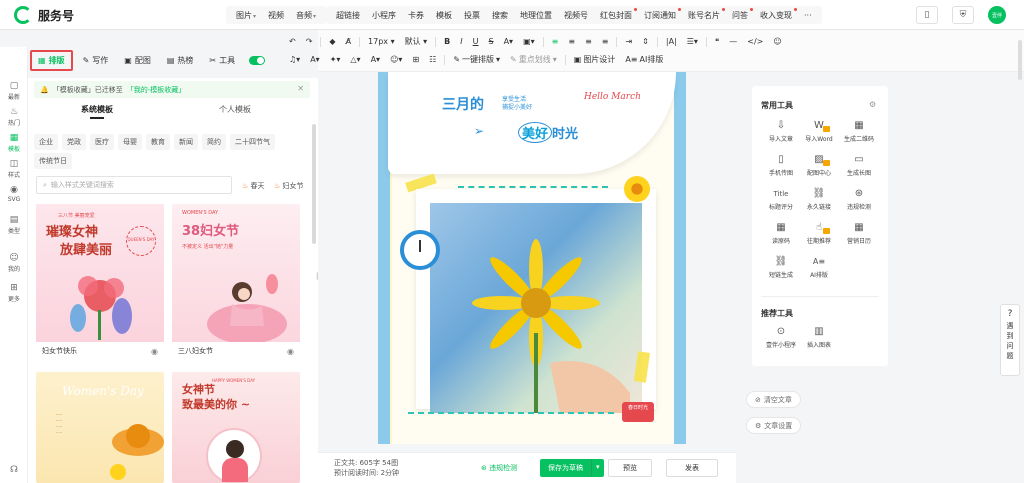  What do you see at coordinates (628, 41) in the screenshot?
I see `indent-icon: ⇥` at bounding box center [628, 41].